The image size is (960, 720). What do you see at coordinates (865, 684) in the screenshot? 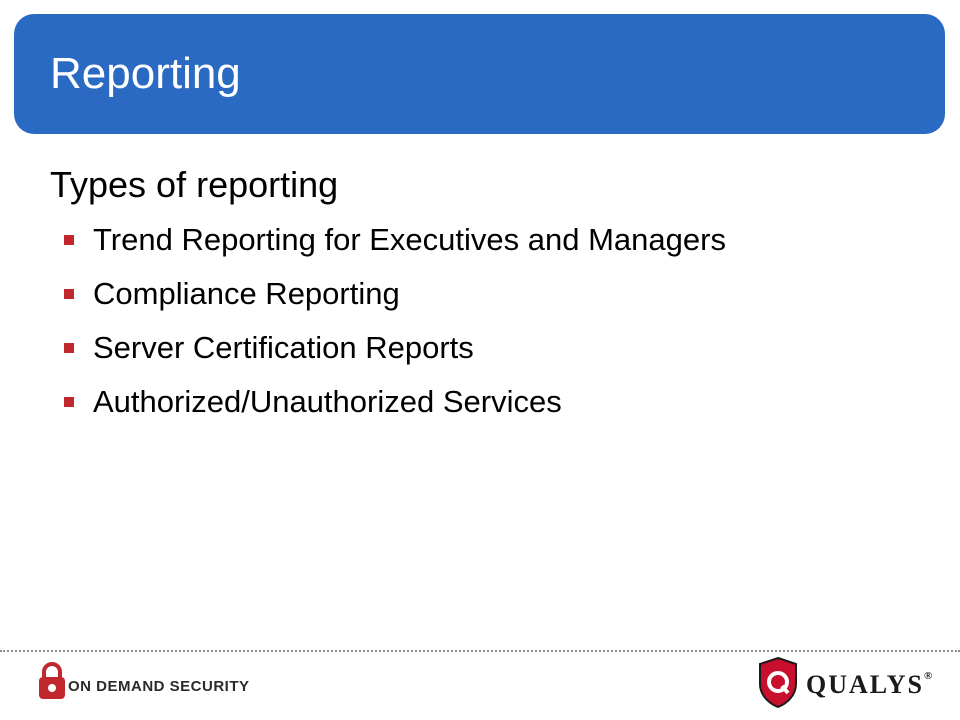
I see `qualys-wordmark-text: QUALYS` at bounding box center [865, 684].